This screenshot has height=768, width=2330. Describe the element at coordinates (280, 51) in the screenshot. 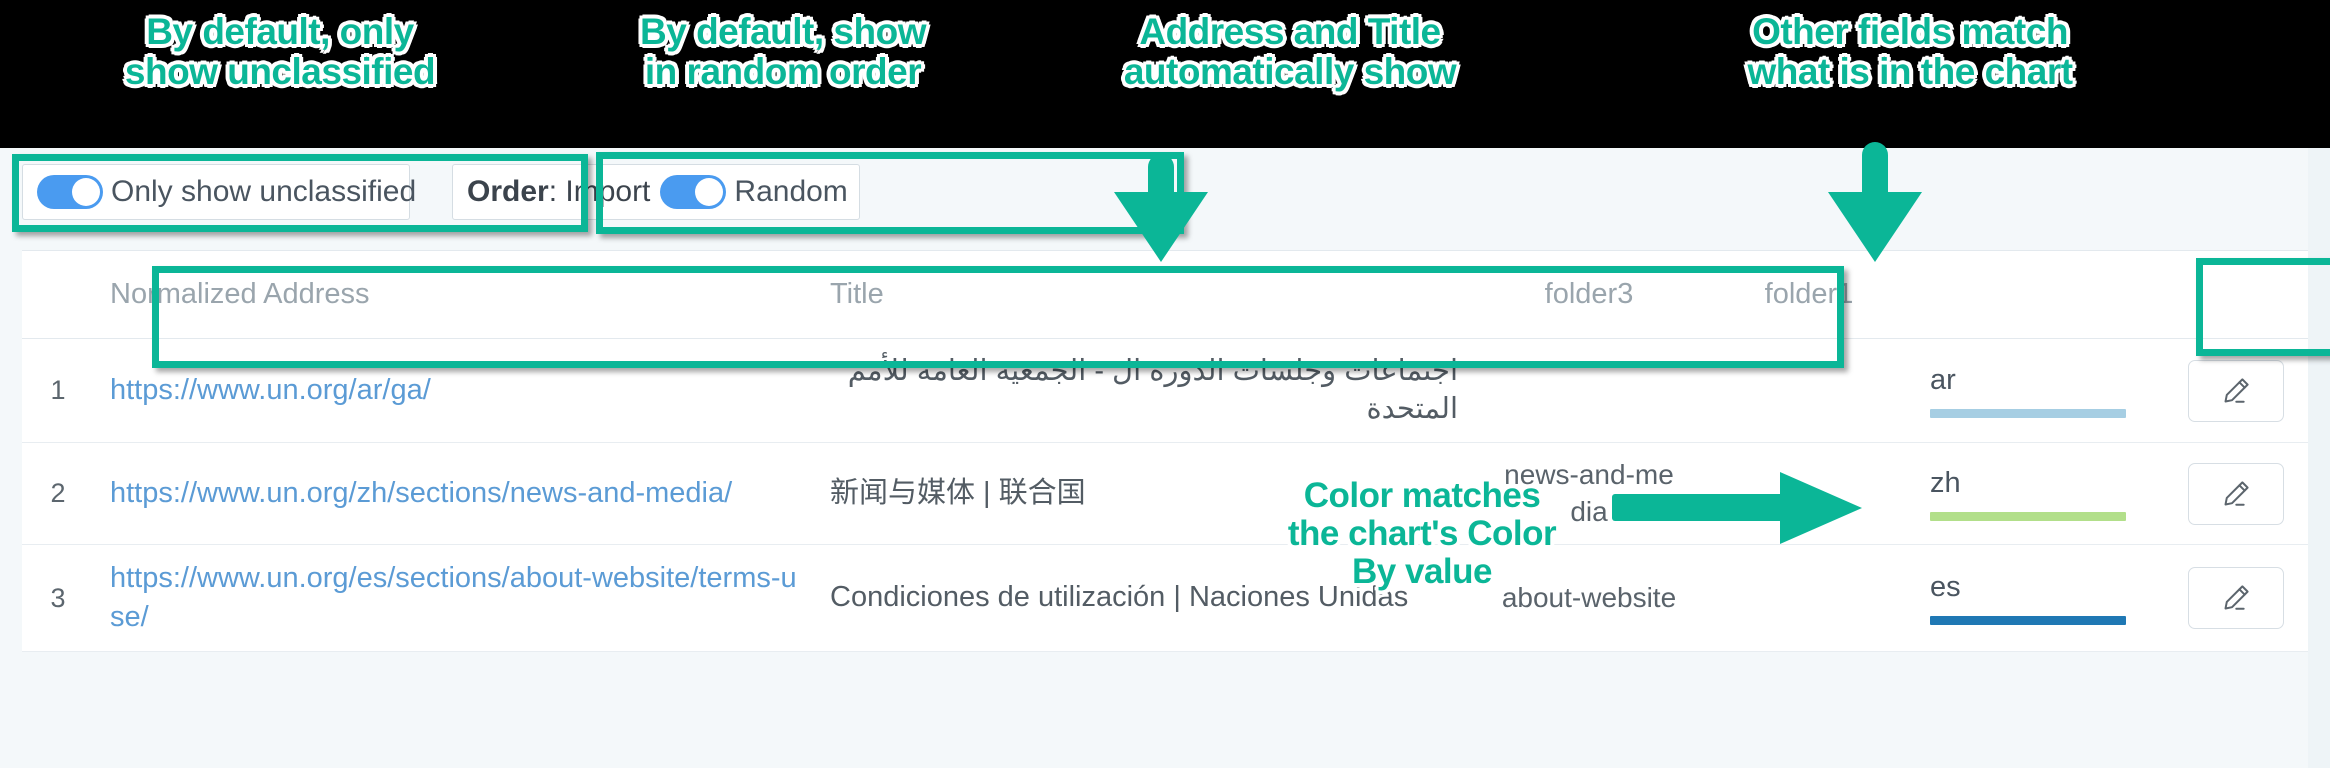

I see `annotation-unclassified: By default, only show unclassified` at that location.